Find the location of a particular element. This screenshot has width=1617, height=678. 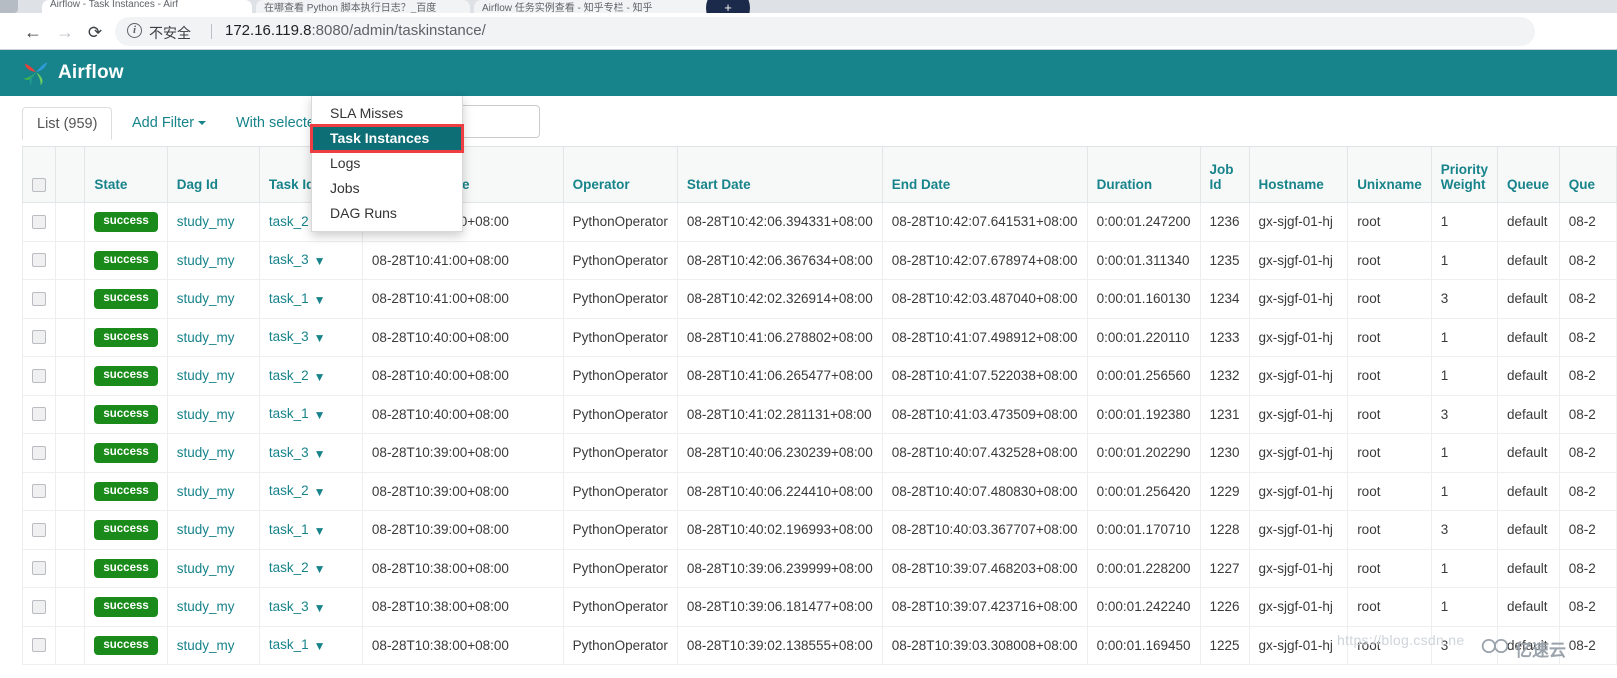

column-dag-id: Dag Id is located at coordinates (213, 174).